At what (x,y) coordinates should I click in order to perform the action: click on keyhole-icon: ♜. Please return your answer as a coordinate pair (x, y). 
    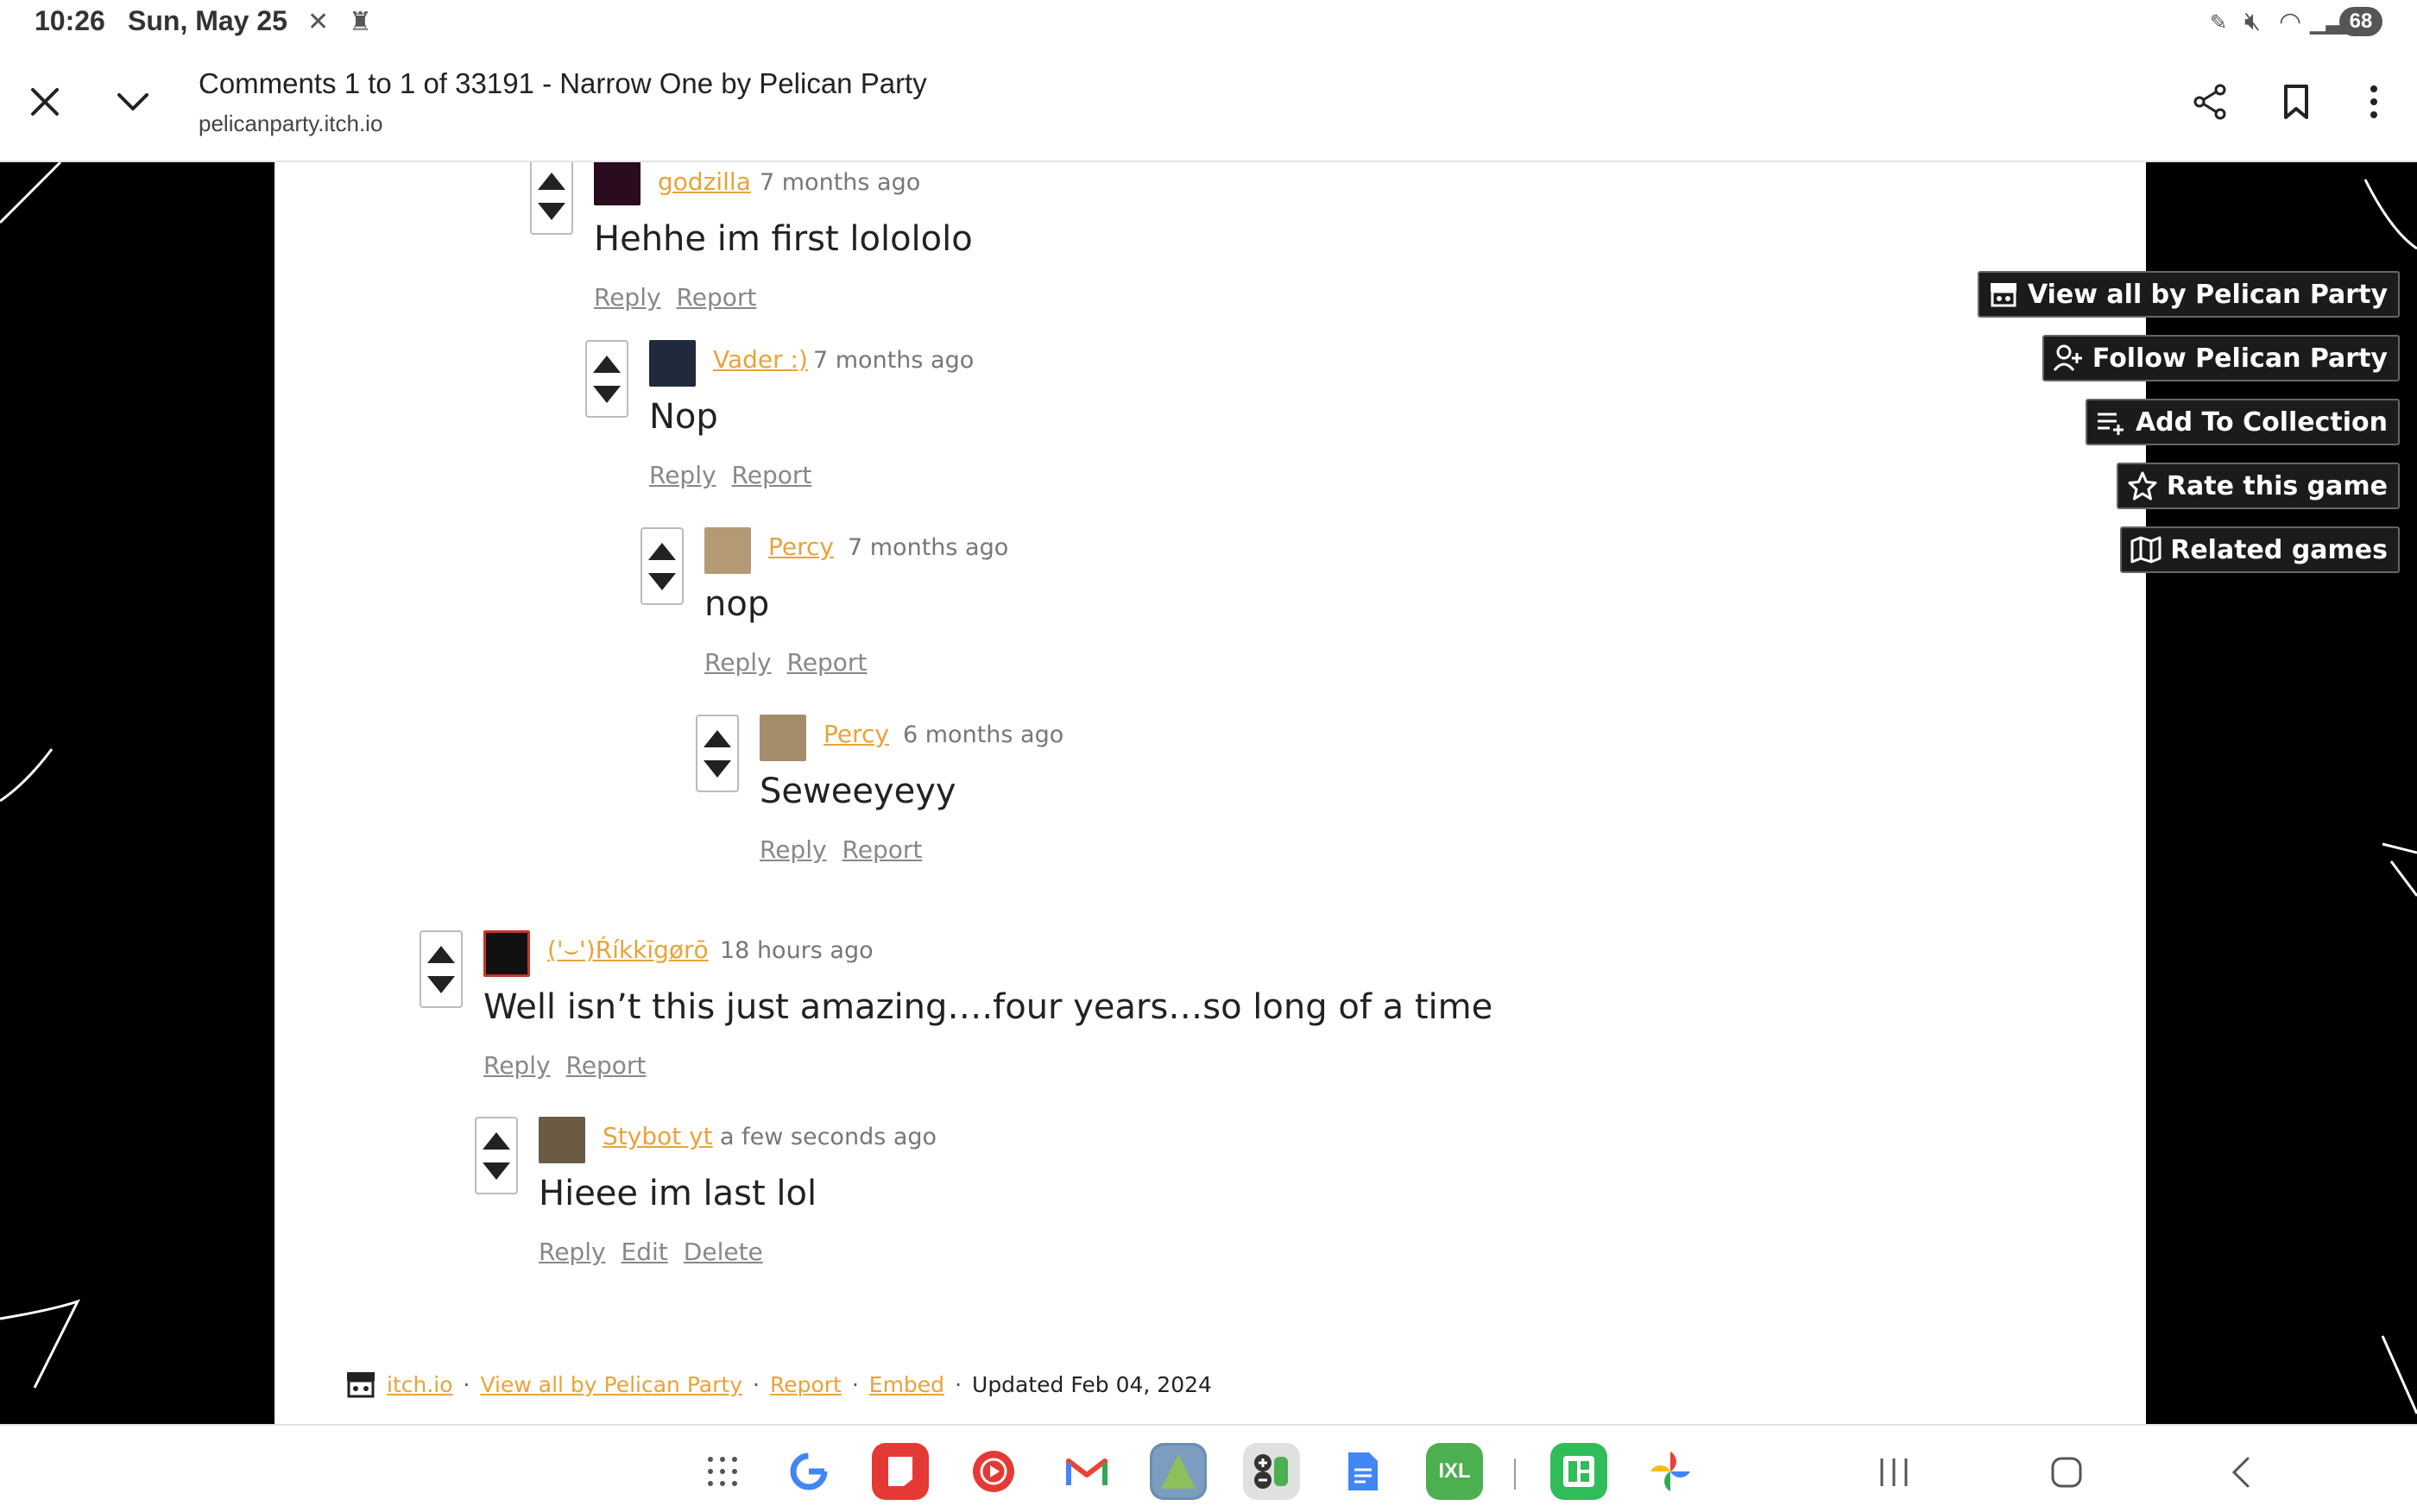
    Looking at the image, I should click on (360, 22).